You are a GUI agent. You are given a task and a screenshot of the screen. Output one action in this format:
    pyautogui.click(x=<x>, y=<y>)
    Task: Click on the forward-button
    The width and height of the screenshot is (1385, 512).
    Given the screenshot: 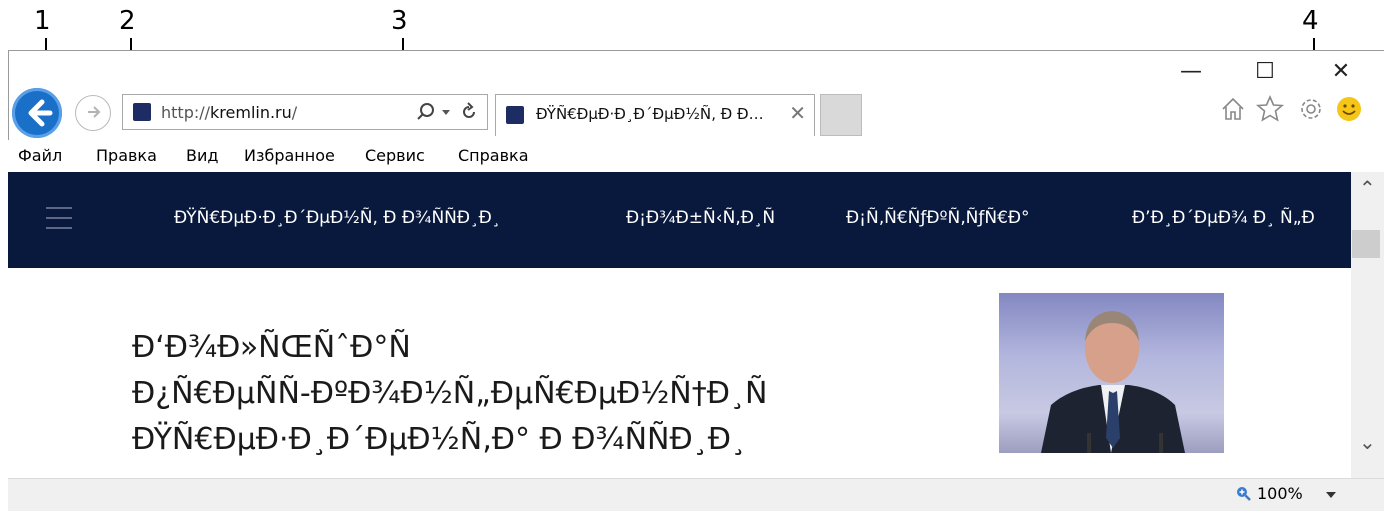 What is the action you would take?
    pyautogui.click(x=93, y=113)
    